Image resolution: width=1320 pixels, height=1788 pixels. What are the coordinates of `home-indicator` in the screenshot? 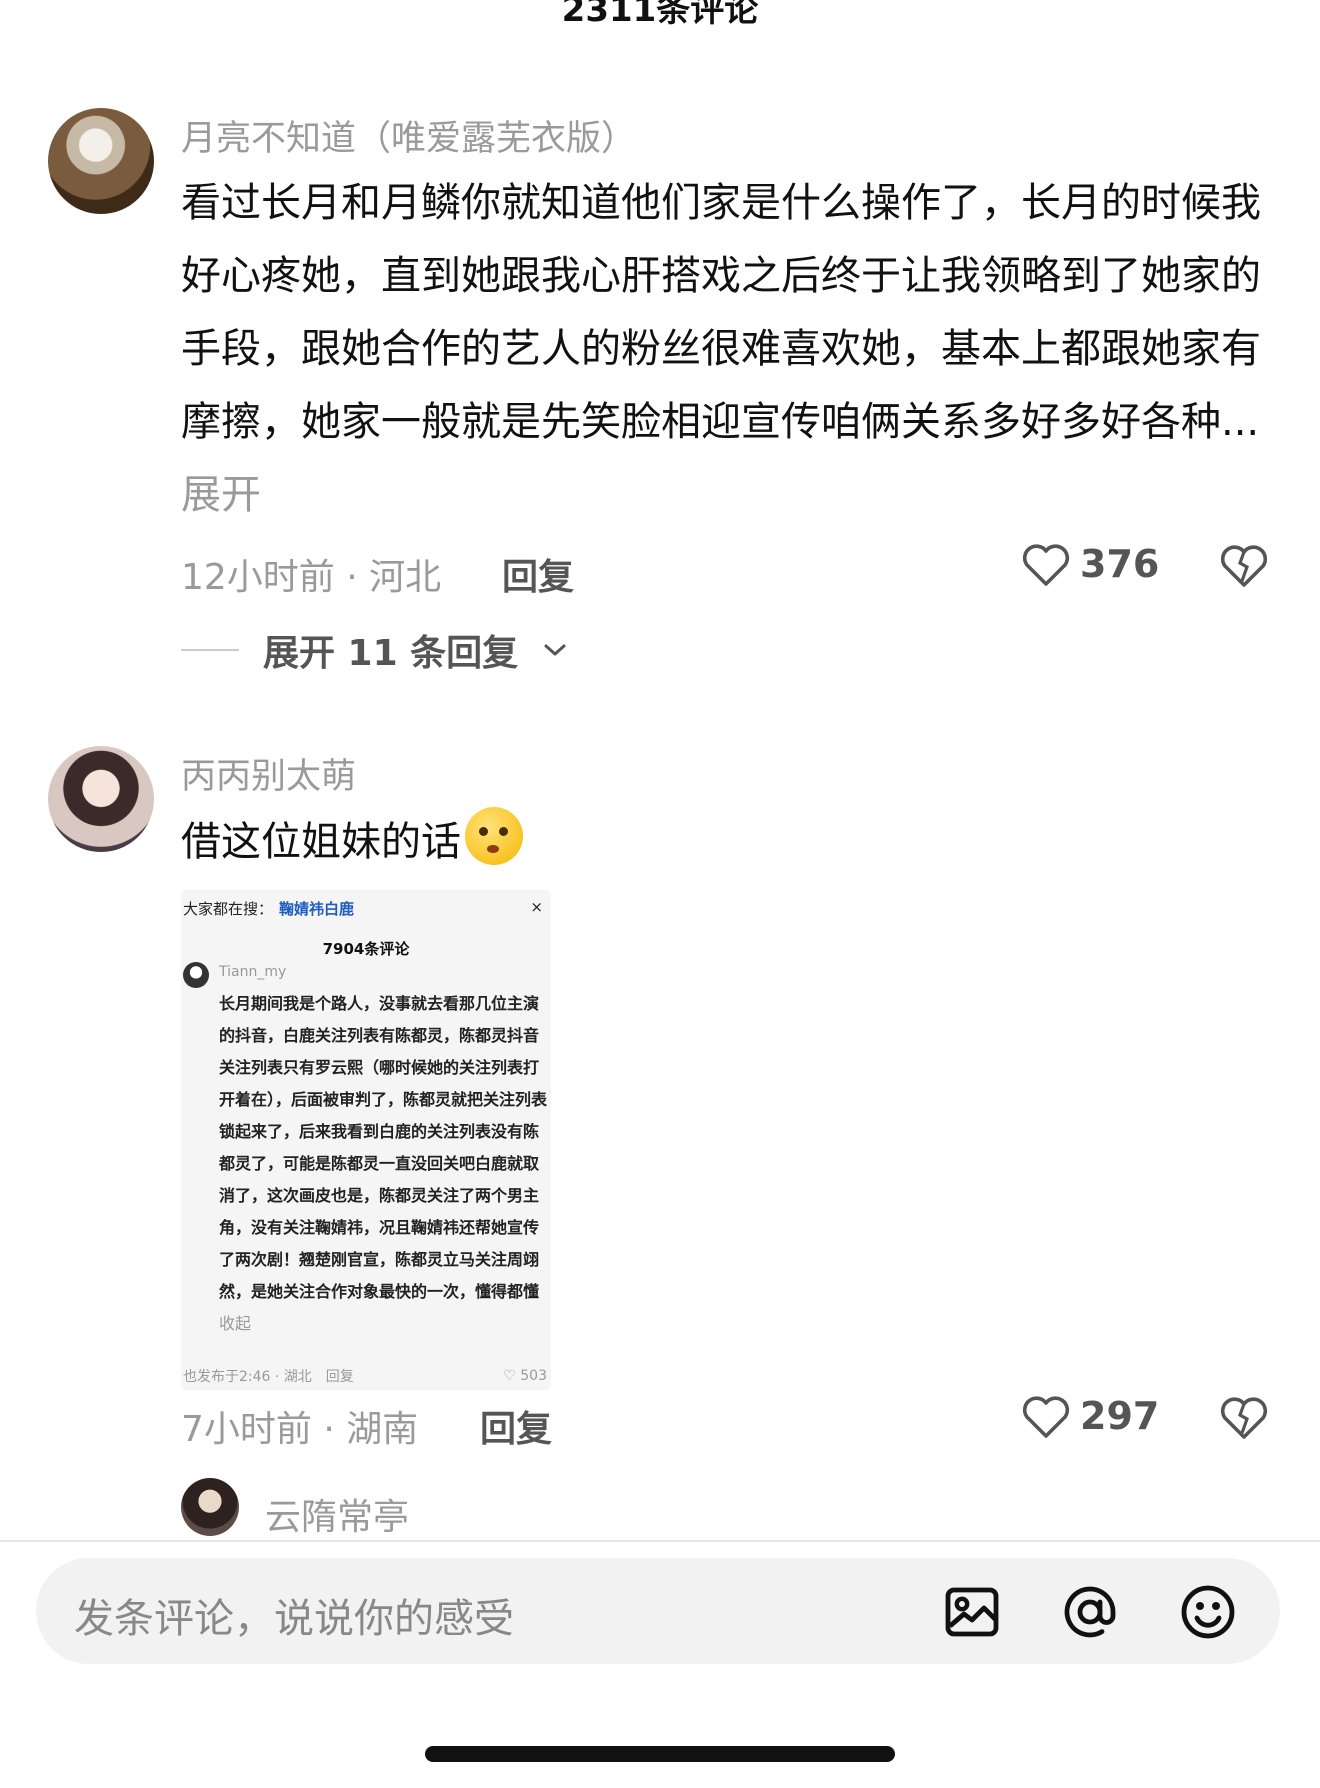 It's located at (660, 1754).